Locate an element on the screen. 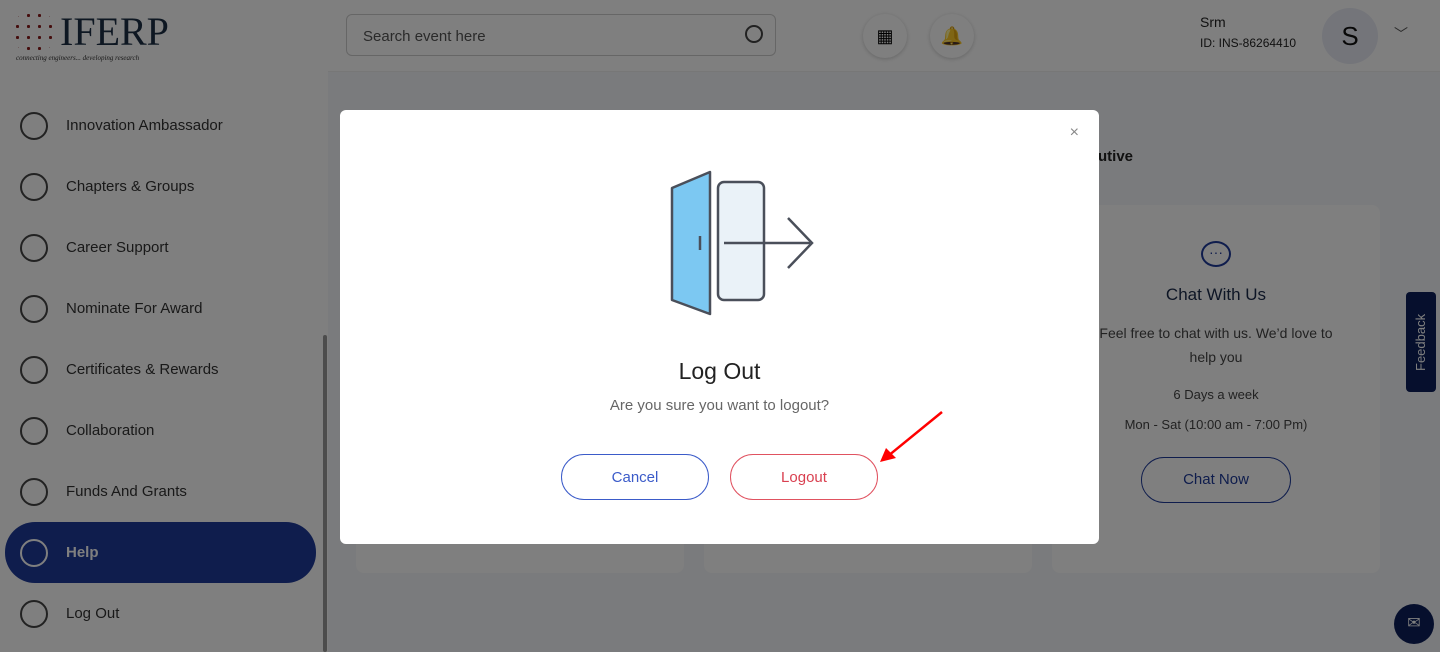 The height and width of the screenshot is (652, 1440). logout-door-icon is located at coordinates (742, 243).